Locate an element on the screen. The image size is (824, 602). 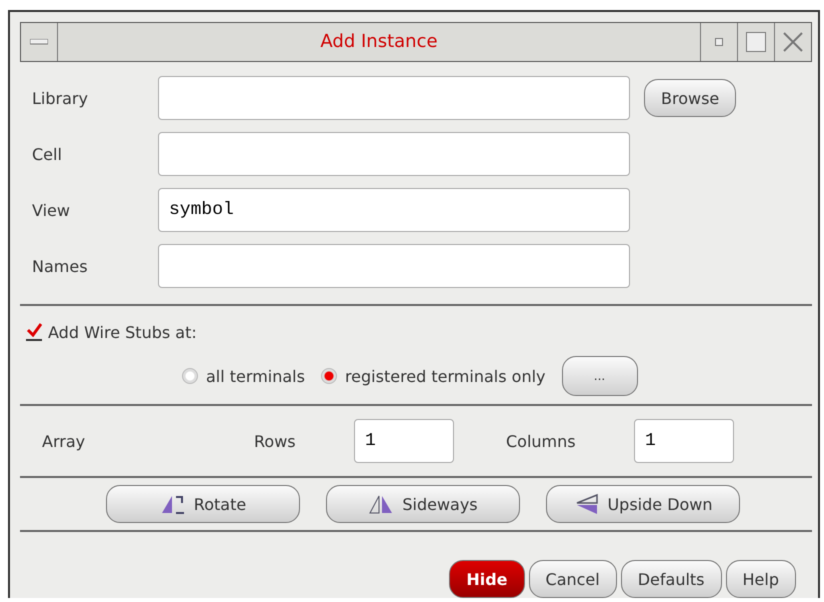
rows-field: 1 is located at coordinates (404, 441).